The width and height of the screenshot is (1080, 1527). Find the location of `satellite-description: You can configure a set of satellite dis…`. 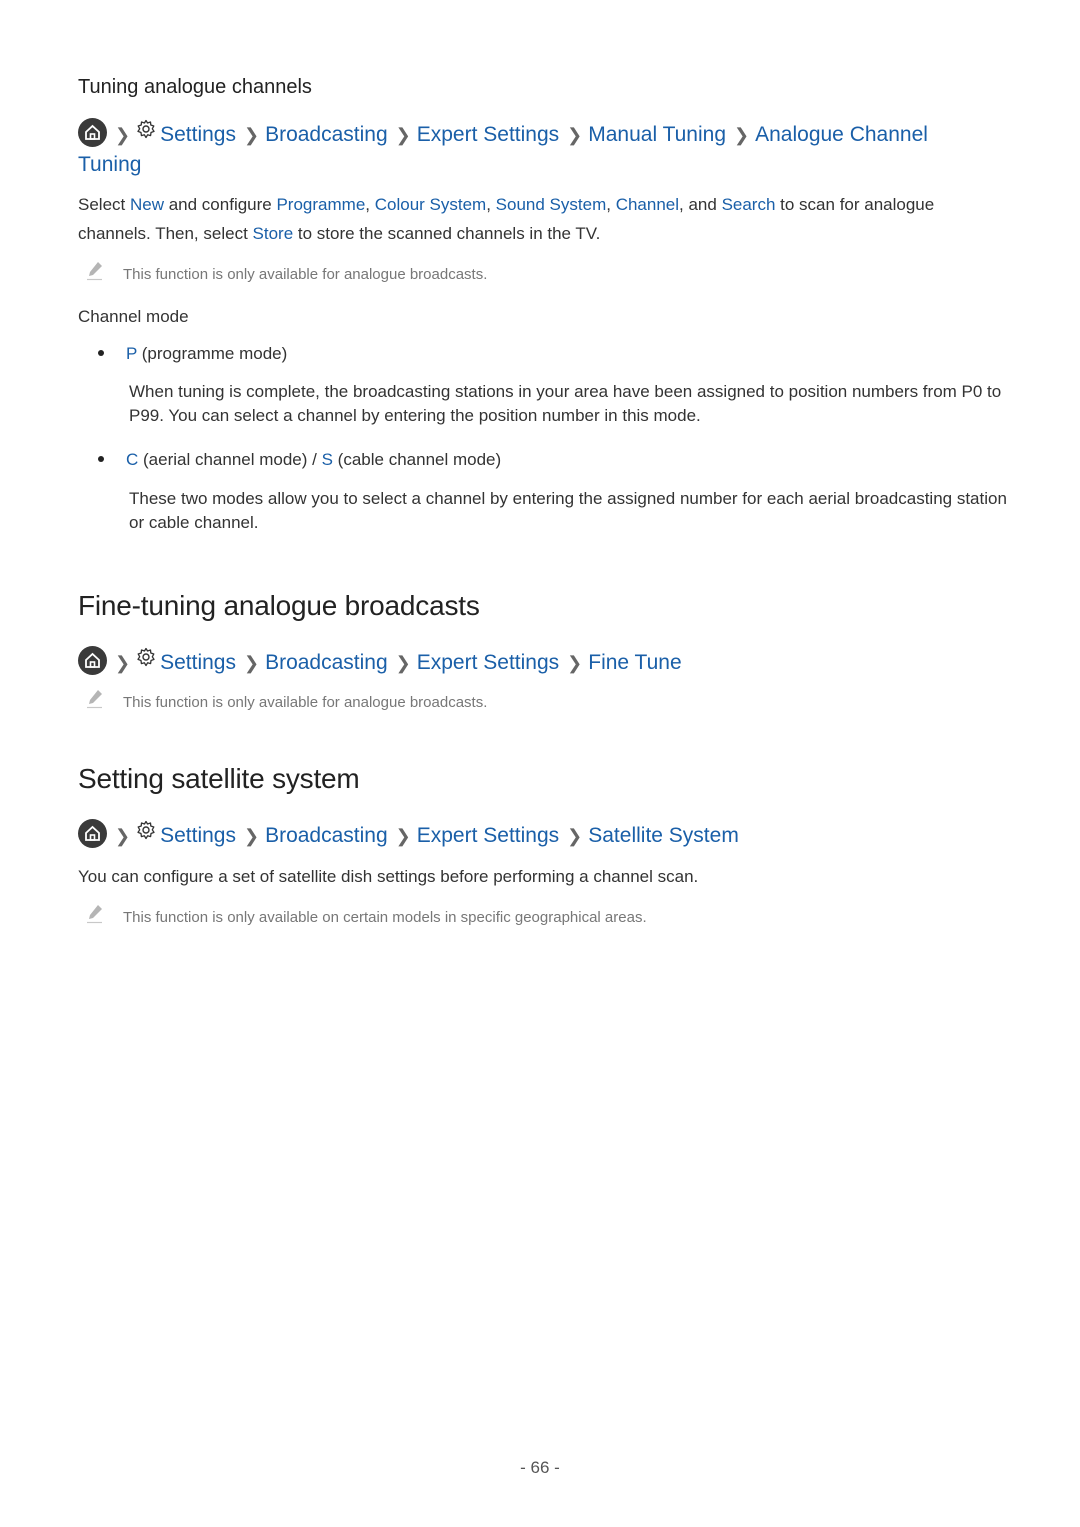

satellite-description: You can configure a set of satellite dis… is located at coordinates (388, 876).